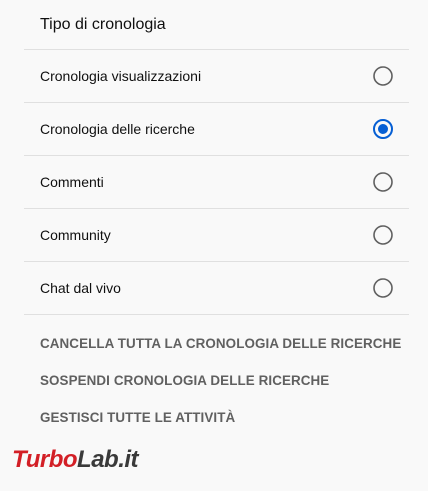  I want to click on logo-part-lab: Lab.it, so click(108, 459).